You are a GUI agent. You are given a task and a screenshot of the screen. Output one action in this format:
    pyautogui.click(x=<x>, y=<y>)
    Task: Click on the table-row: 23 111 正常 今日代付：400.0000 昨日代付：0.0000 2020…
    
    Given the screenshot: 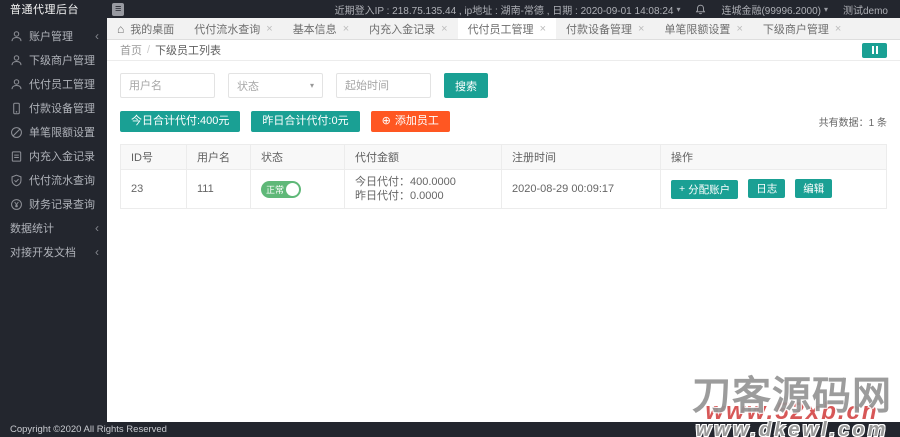 What is the action you would take?
    pyautogui.click(x=503, y=189)
    